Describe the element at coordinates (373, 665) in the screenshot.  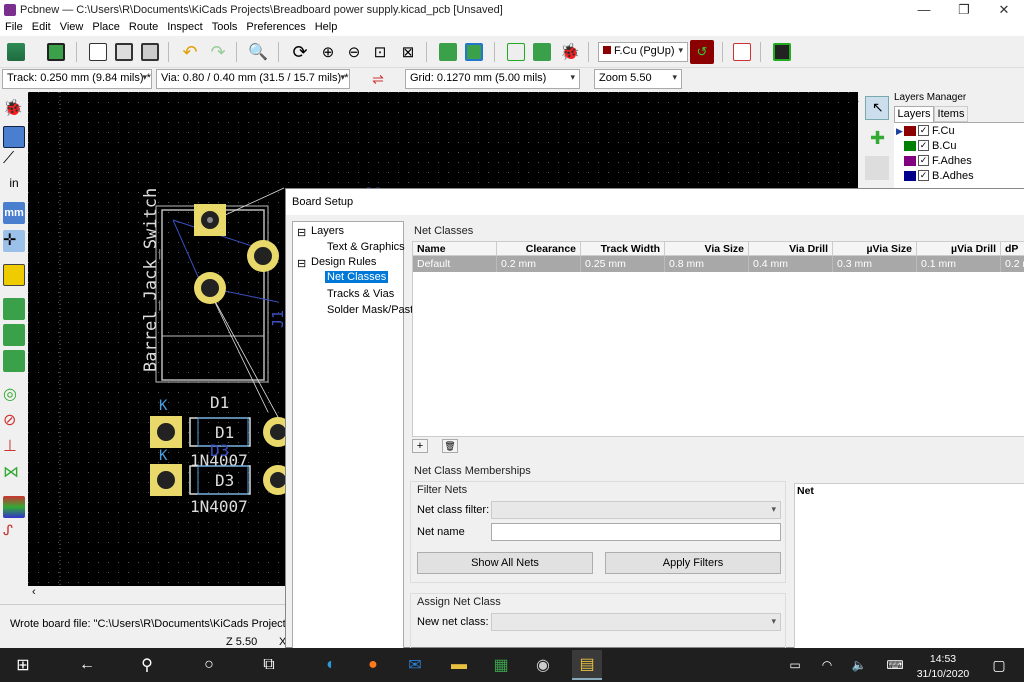
I see `firefox-icon: ●` at that location.